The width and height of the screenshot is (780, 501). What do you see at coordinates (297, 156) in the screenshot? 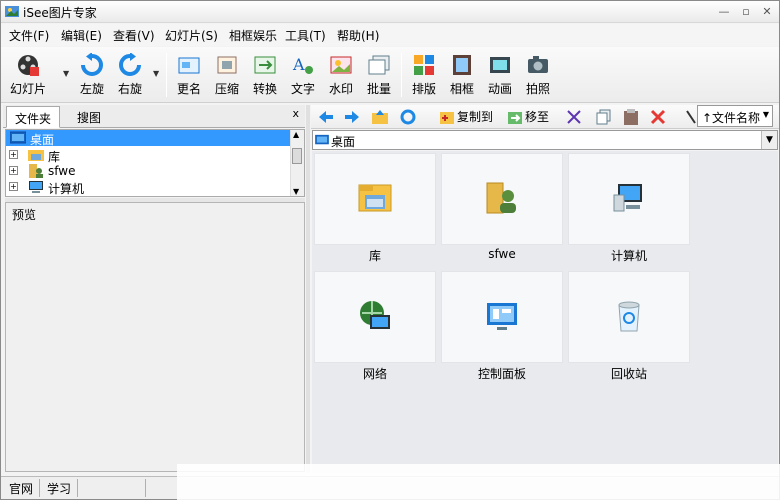
I see `scroll-thumb` at bounding box center [297, 156].